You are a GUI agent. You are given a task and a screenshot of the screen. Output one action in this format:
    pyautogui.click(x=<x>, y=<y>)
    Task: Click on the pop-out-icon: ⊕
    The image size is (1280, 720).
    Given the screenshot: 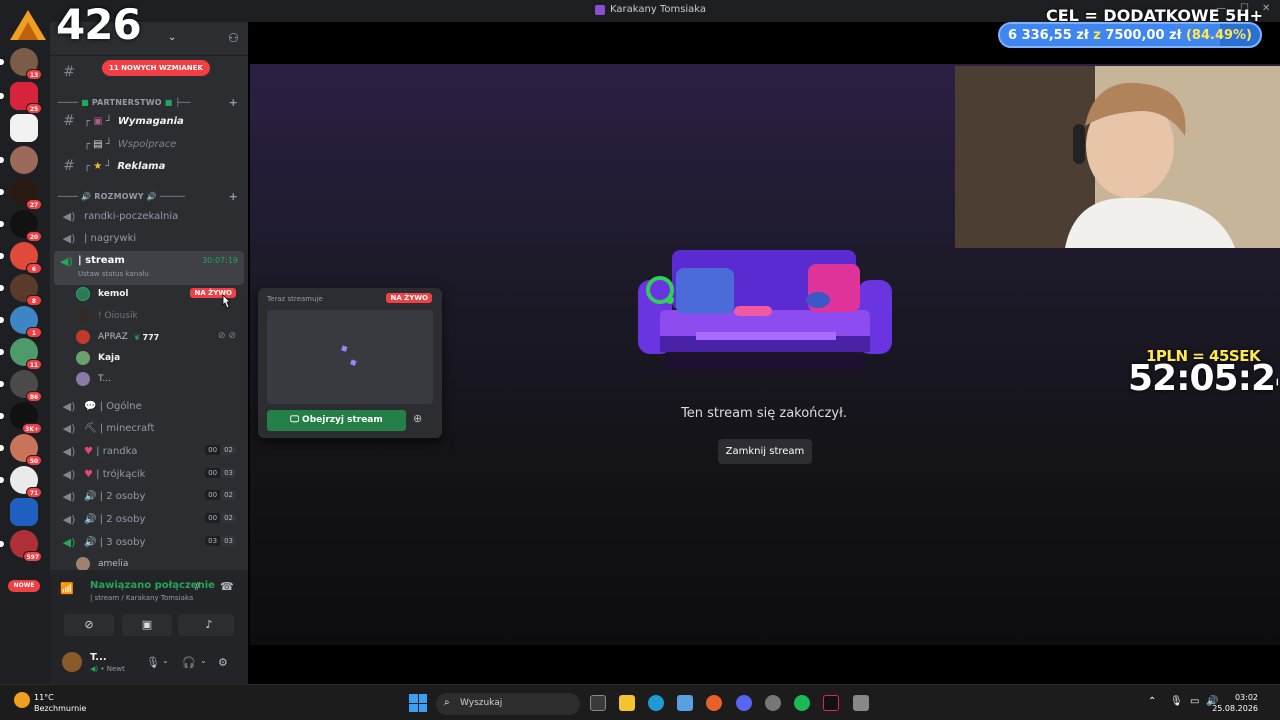 What is the action you would take?
    pyautogui.click(x=417, y=418)
    